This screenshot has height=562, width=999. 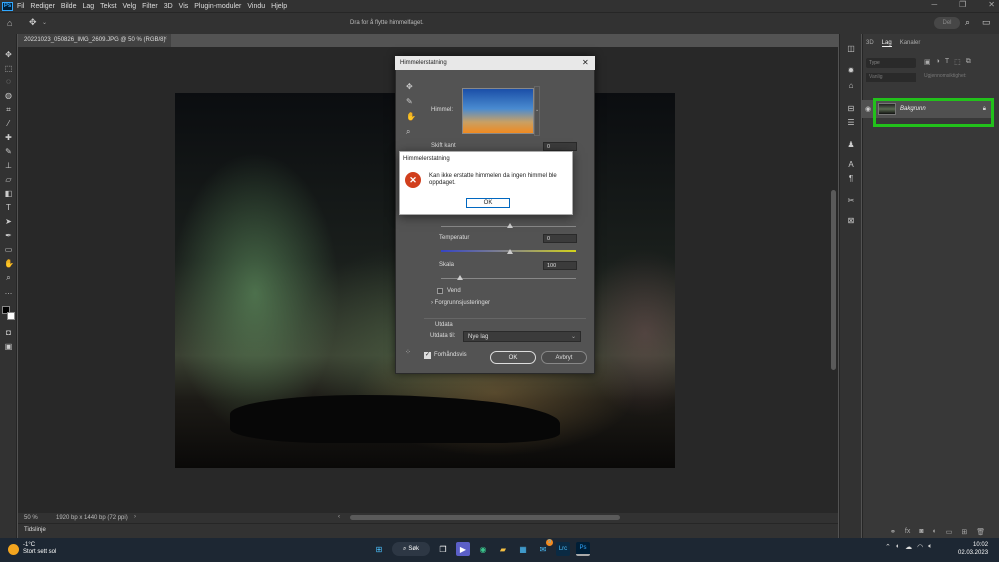 I want to click on adjustments-icon: ✹, so click(x=851, y=71).